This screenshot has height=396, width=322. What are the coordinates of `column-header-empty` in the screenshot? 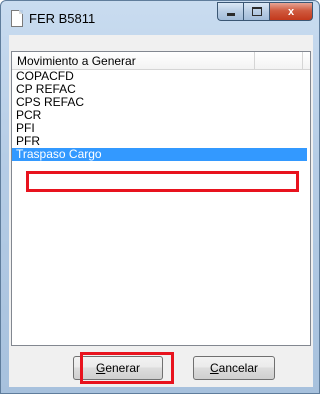 It's located at (279, 60).